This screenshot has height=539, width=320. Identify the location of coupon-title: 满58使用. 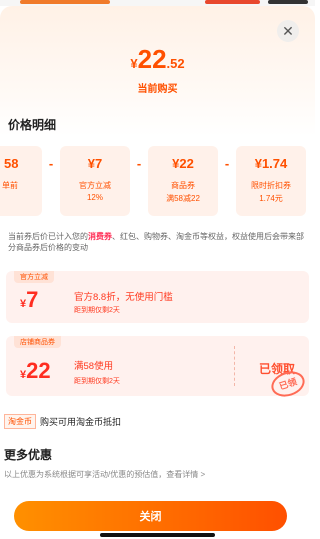
(94, 366).